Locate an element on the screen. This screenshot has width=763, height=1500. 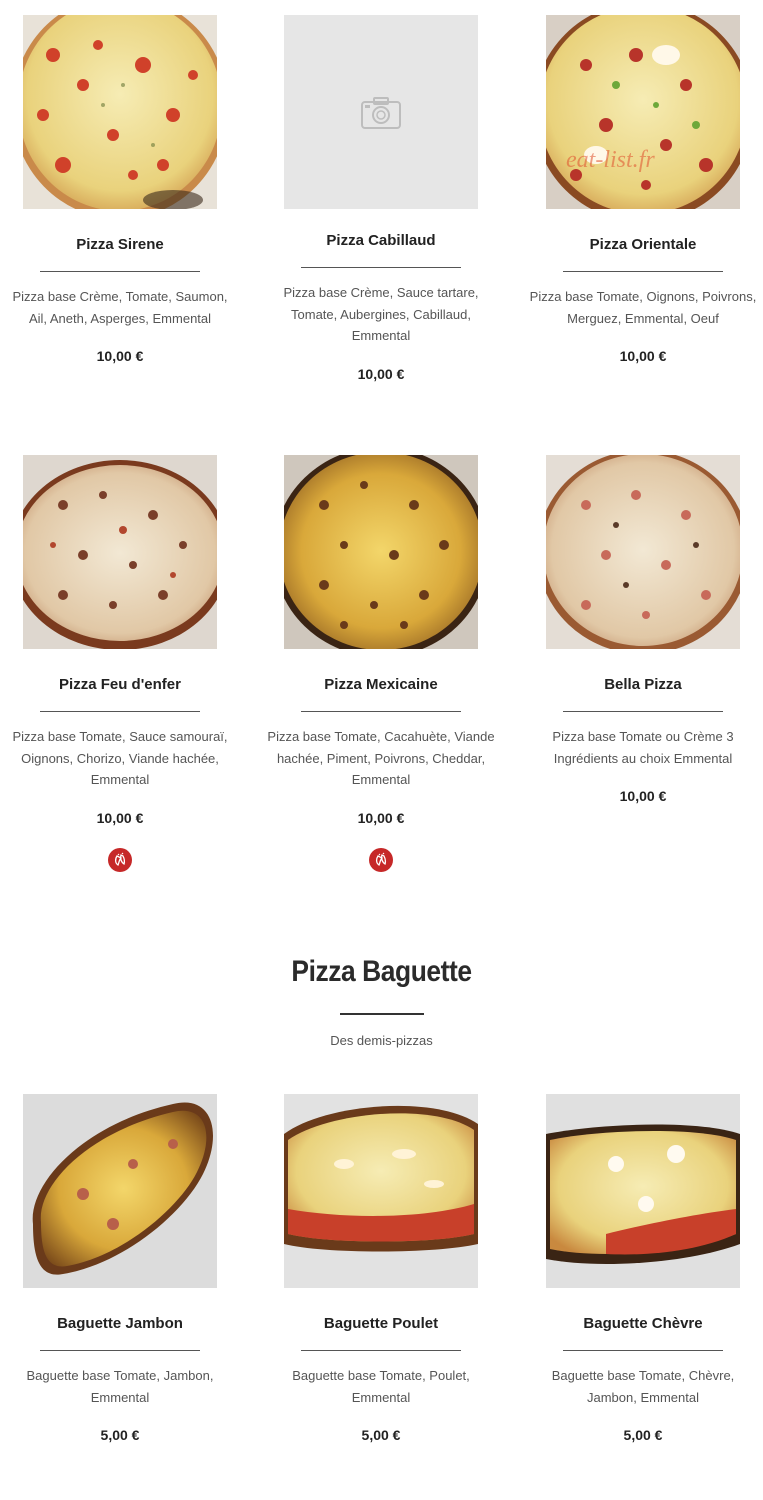
product-image: eat-list.fr is located at coordinates (643, 112).